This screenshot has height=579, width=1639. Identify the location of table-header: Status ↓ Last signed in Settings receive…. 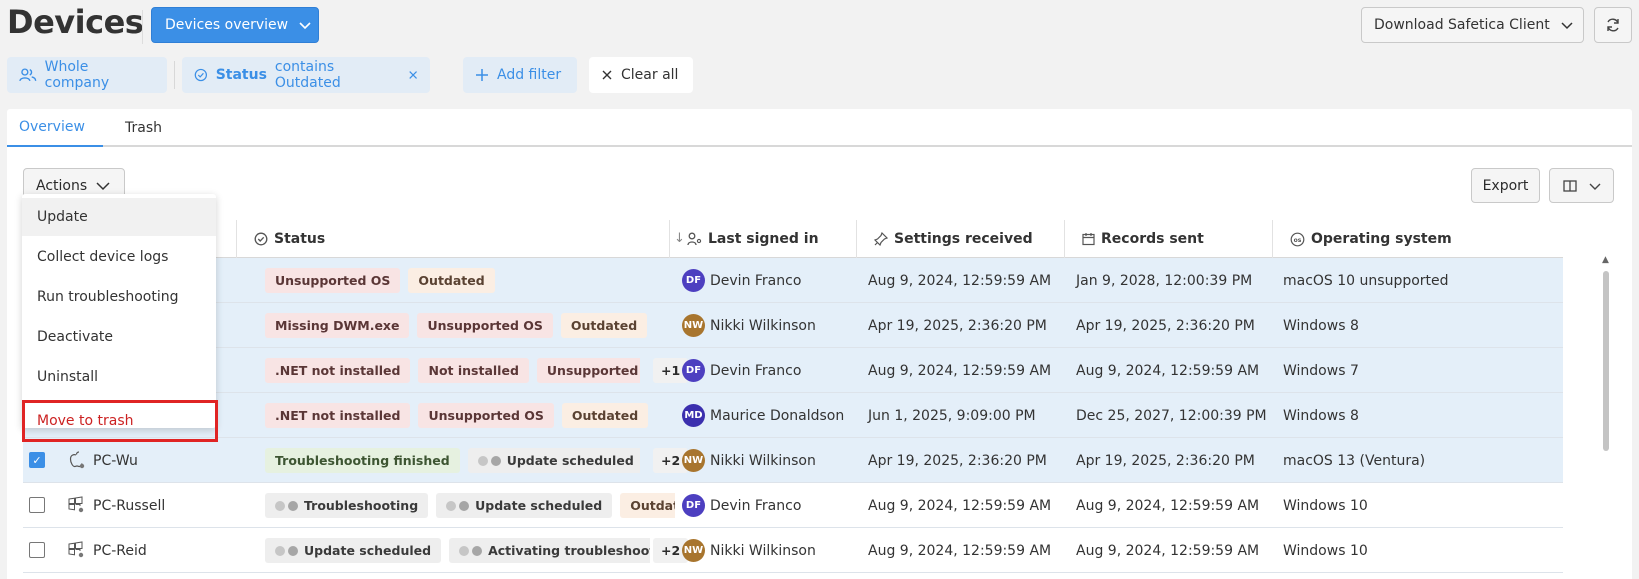
(793, 239).